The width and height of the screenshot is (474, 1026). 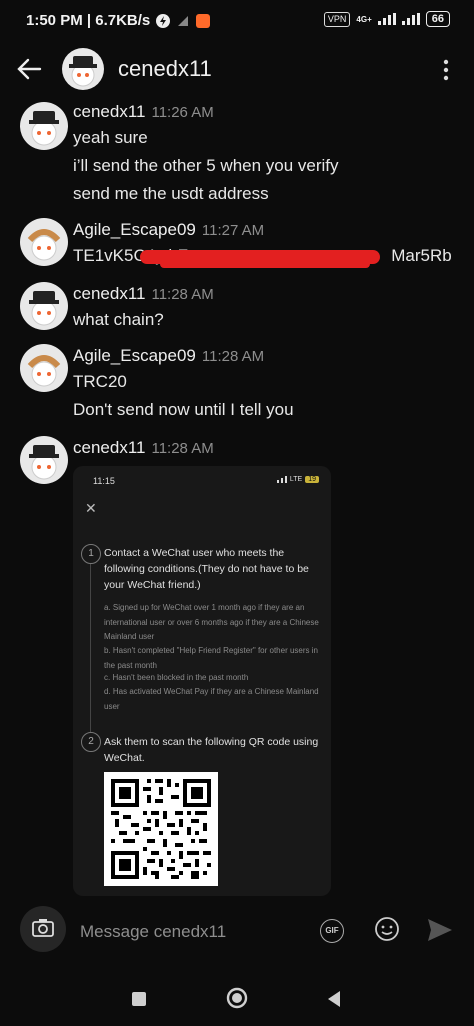 What do you see at coordinates (387, 929) in the screenshot?
I see `emoji-icon` at bounding box center [387, 929].